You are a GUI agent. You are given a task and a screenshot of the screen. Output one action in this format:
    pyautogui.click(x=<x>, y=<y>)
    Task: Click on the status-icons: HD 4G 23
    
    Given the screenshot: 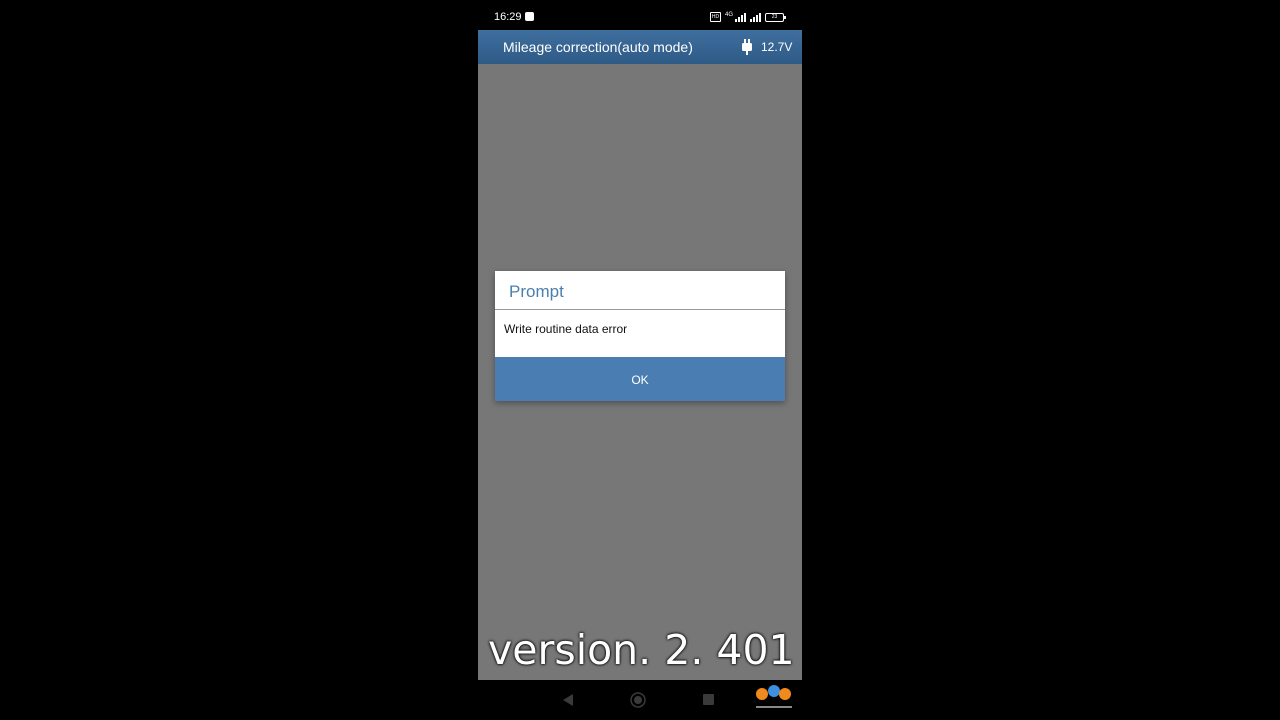 What is the action you would take?
    pyautogui.click(x=747, y=17)
    